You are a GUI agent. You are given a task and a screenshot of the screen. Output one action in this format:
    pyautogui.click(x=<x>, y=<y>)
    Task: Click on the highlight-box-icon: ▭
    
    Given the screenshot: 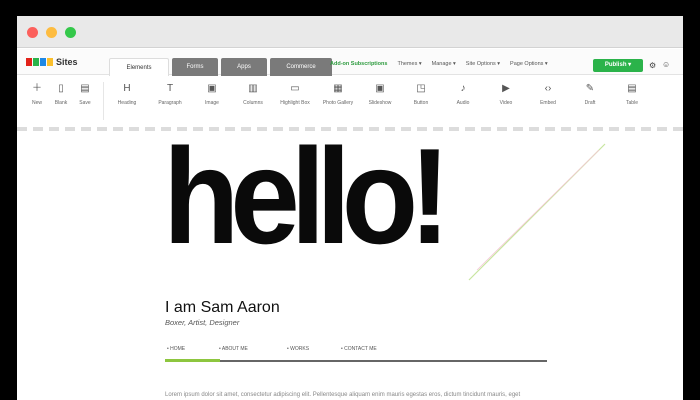 What is the action you would take?
    pyautogui.click(x=295, y=88)
    